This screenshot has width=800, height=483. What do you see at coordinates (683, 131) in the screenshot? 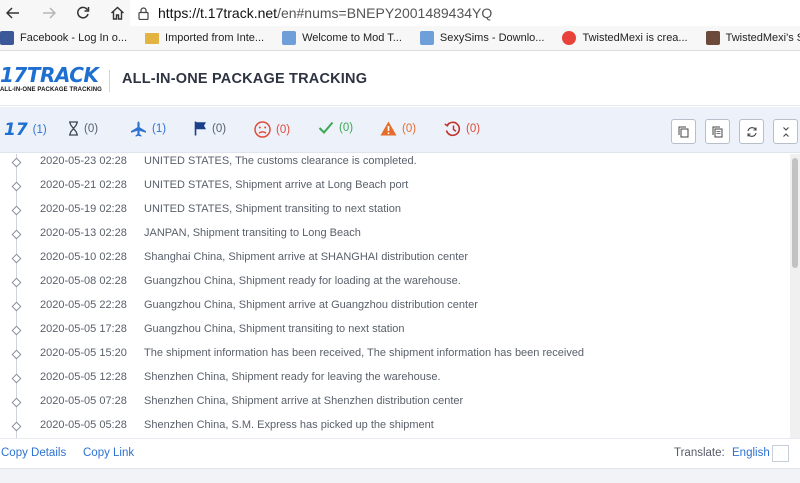
I see `copy-numbers-button` at bounding box center [683, 131].